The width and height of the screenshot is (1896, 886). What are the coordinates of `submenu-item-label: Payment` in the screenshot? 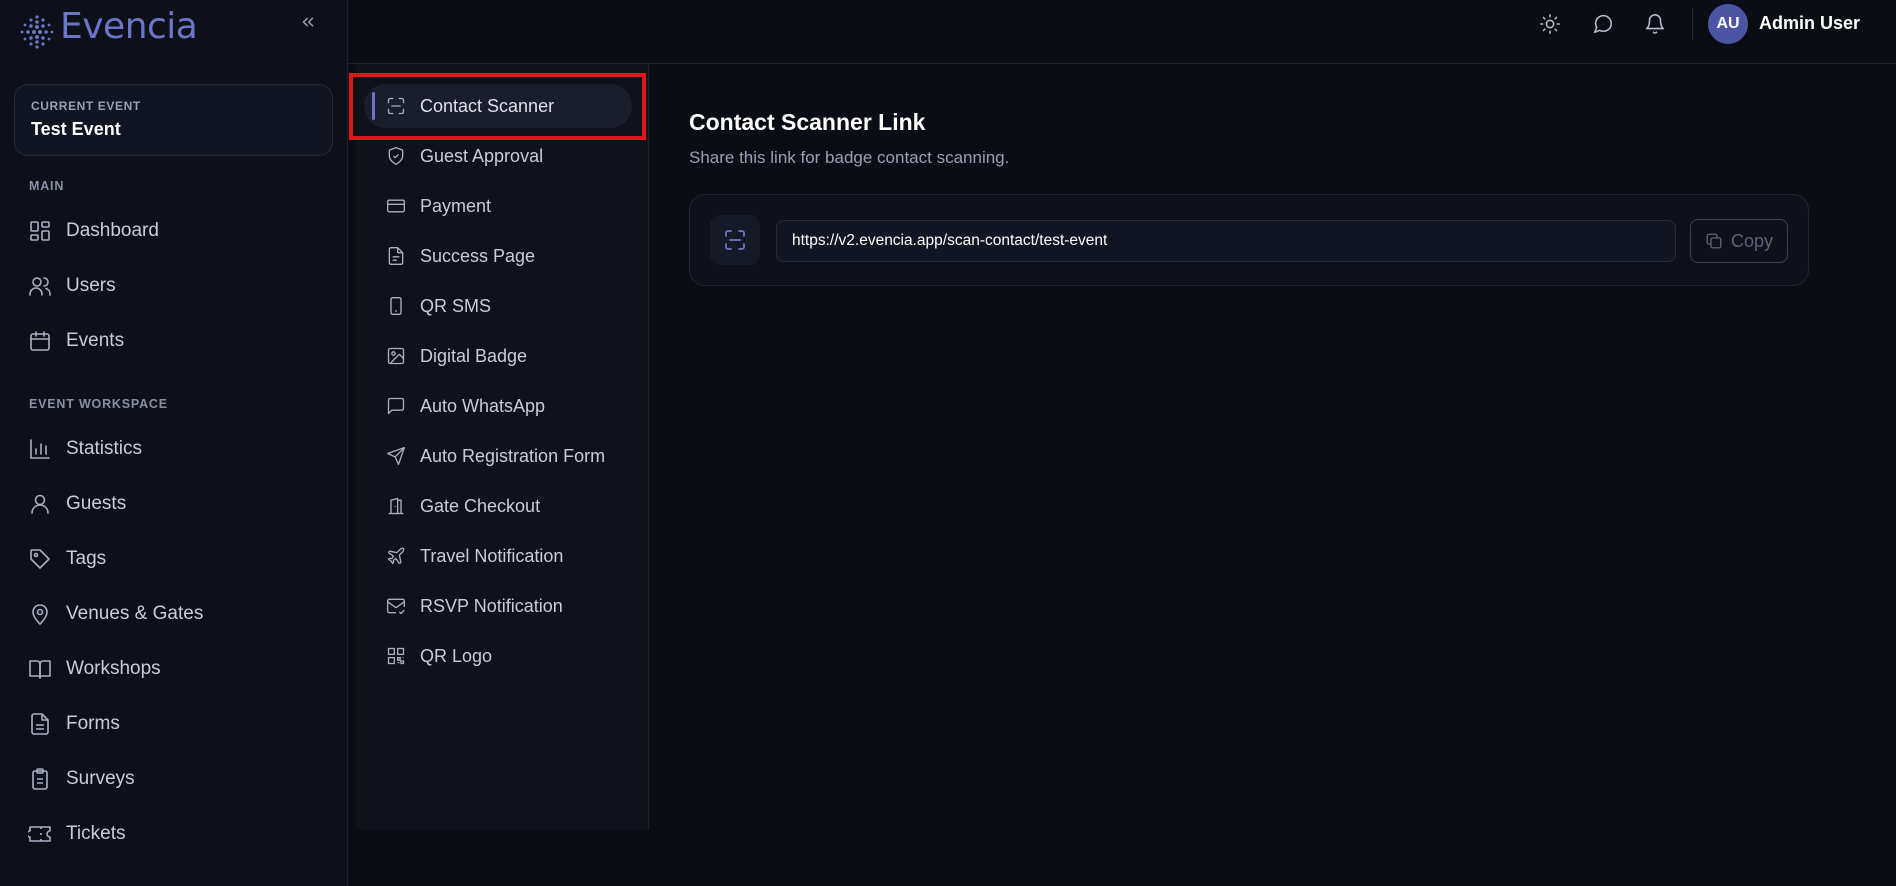 It's located at (456, 205).